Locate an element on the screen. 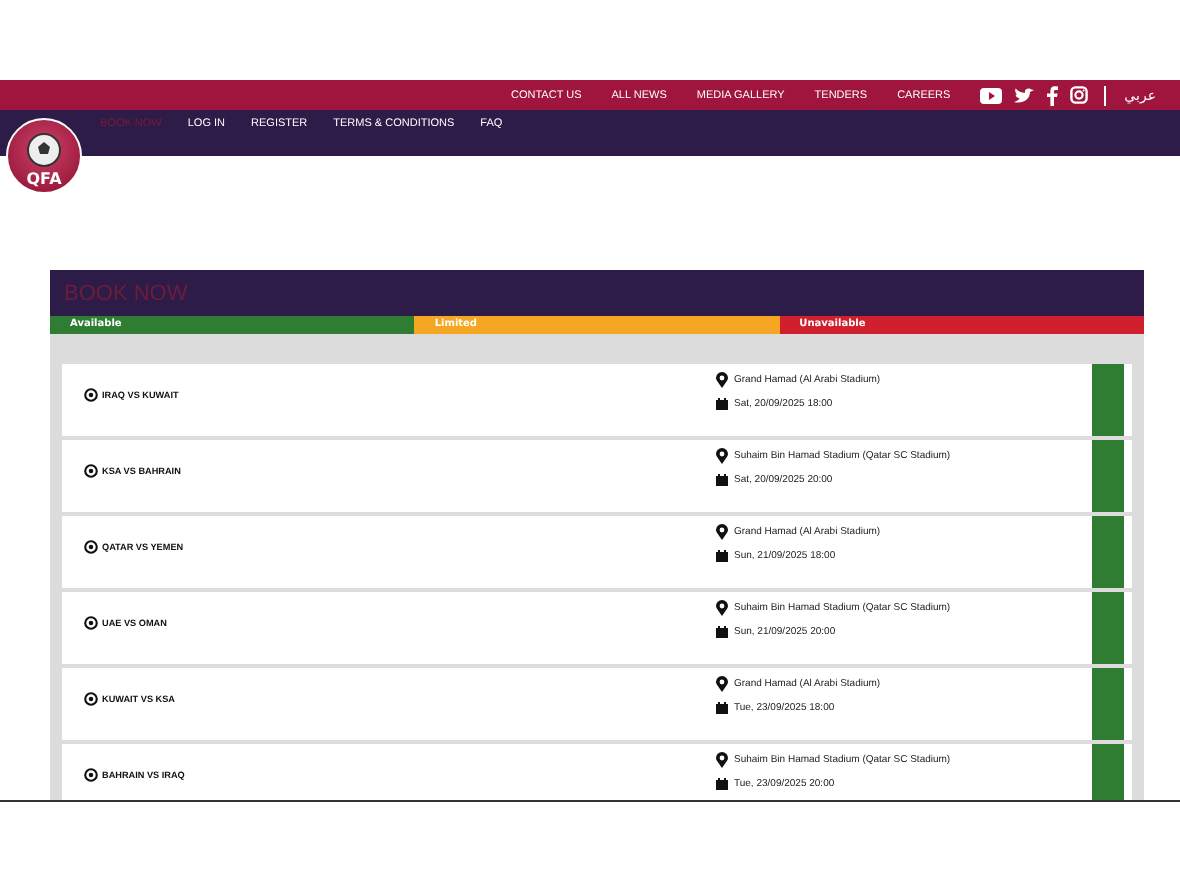 The width and height of the screenshot is (1180, 888). logo-badge: QFA is located at coordinates (44, 156).